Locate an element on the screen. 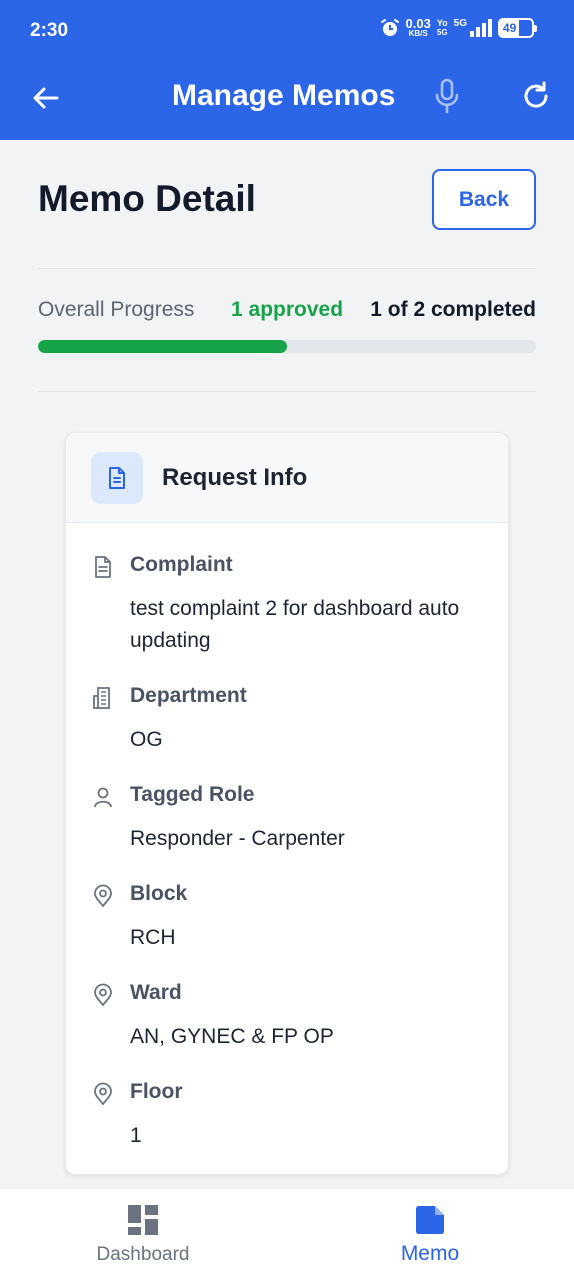 The height and width of the screenshot is (1280, 574). field-label: Block is located at coordinates (159, 893).